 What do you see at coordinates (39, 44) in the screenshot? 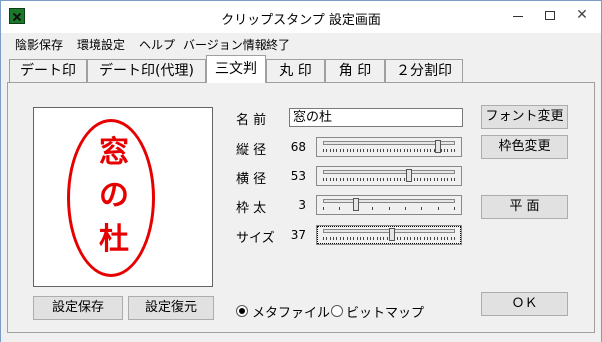
I see `menu-shadow-save: 陰影保存` at bounding box center [39, 44].